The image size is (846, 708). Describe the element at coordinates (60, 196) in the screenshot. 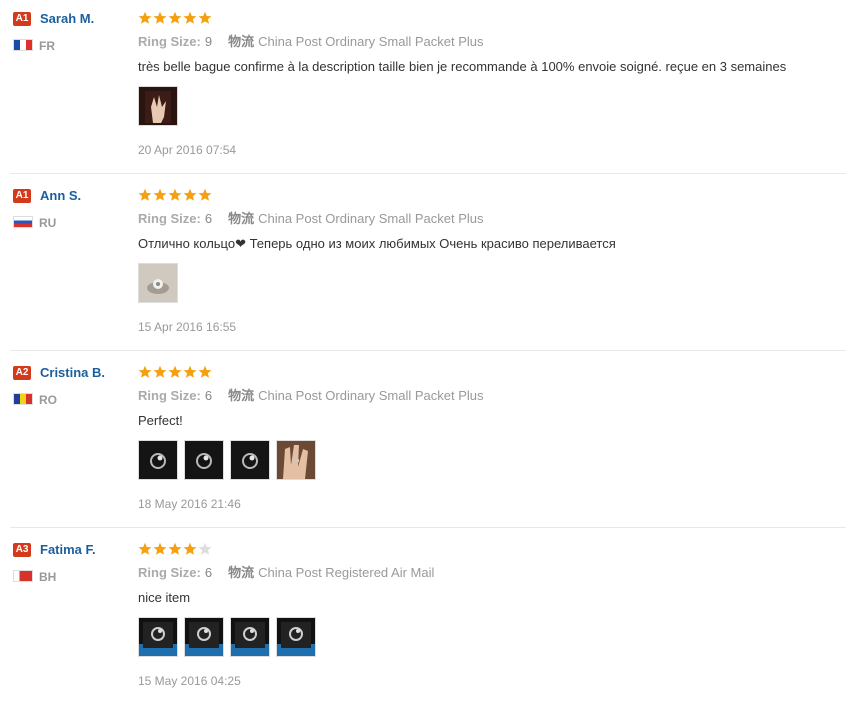

I see `reviewer-name: Ann S.` at that location.